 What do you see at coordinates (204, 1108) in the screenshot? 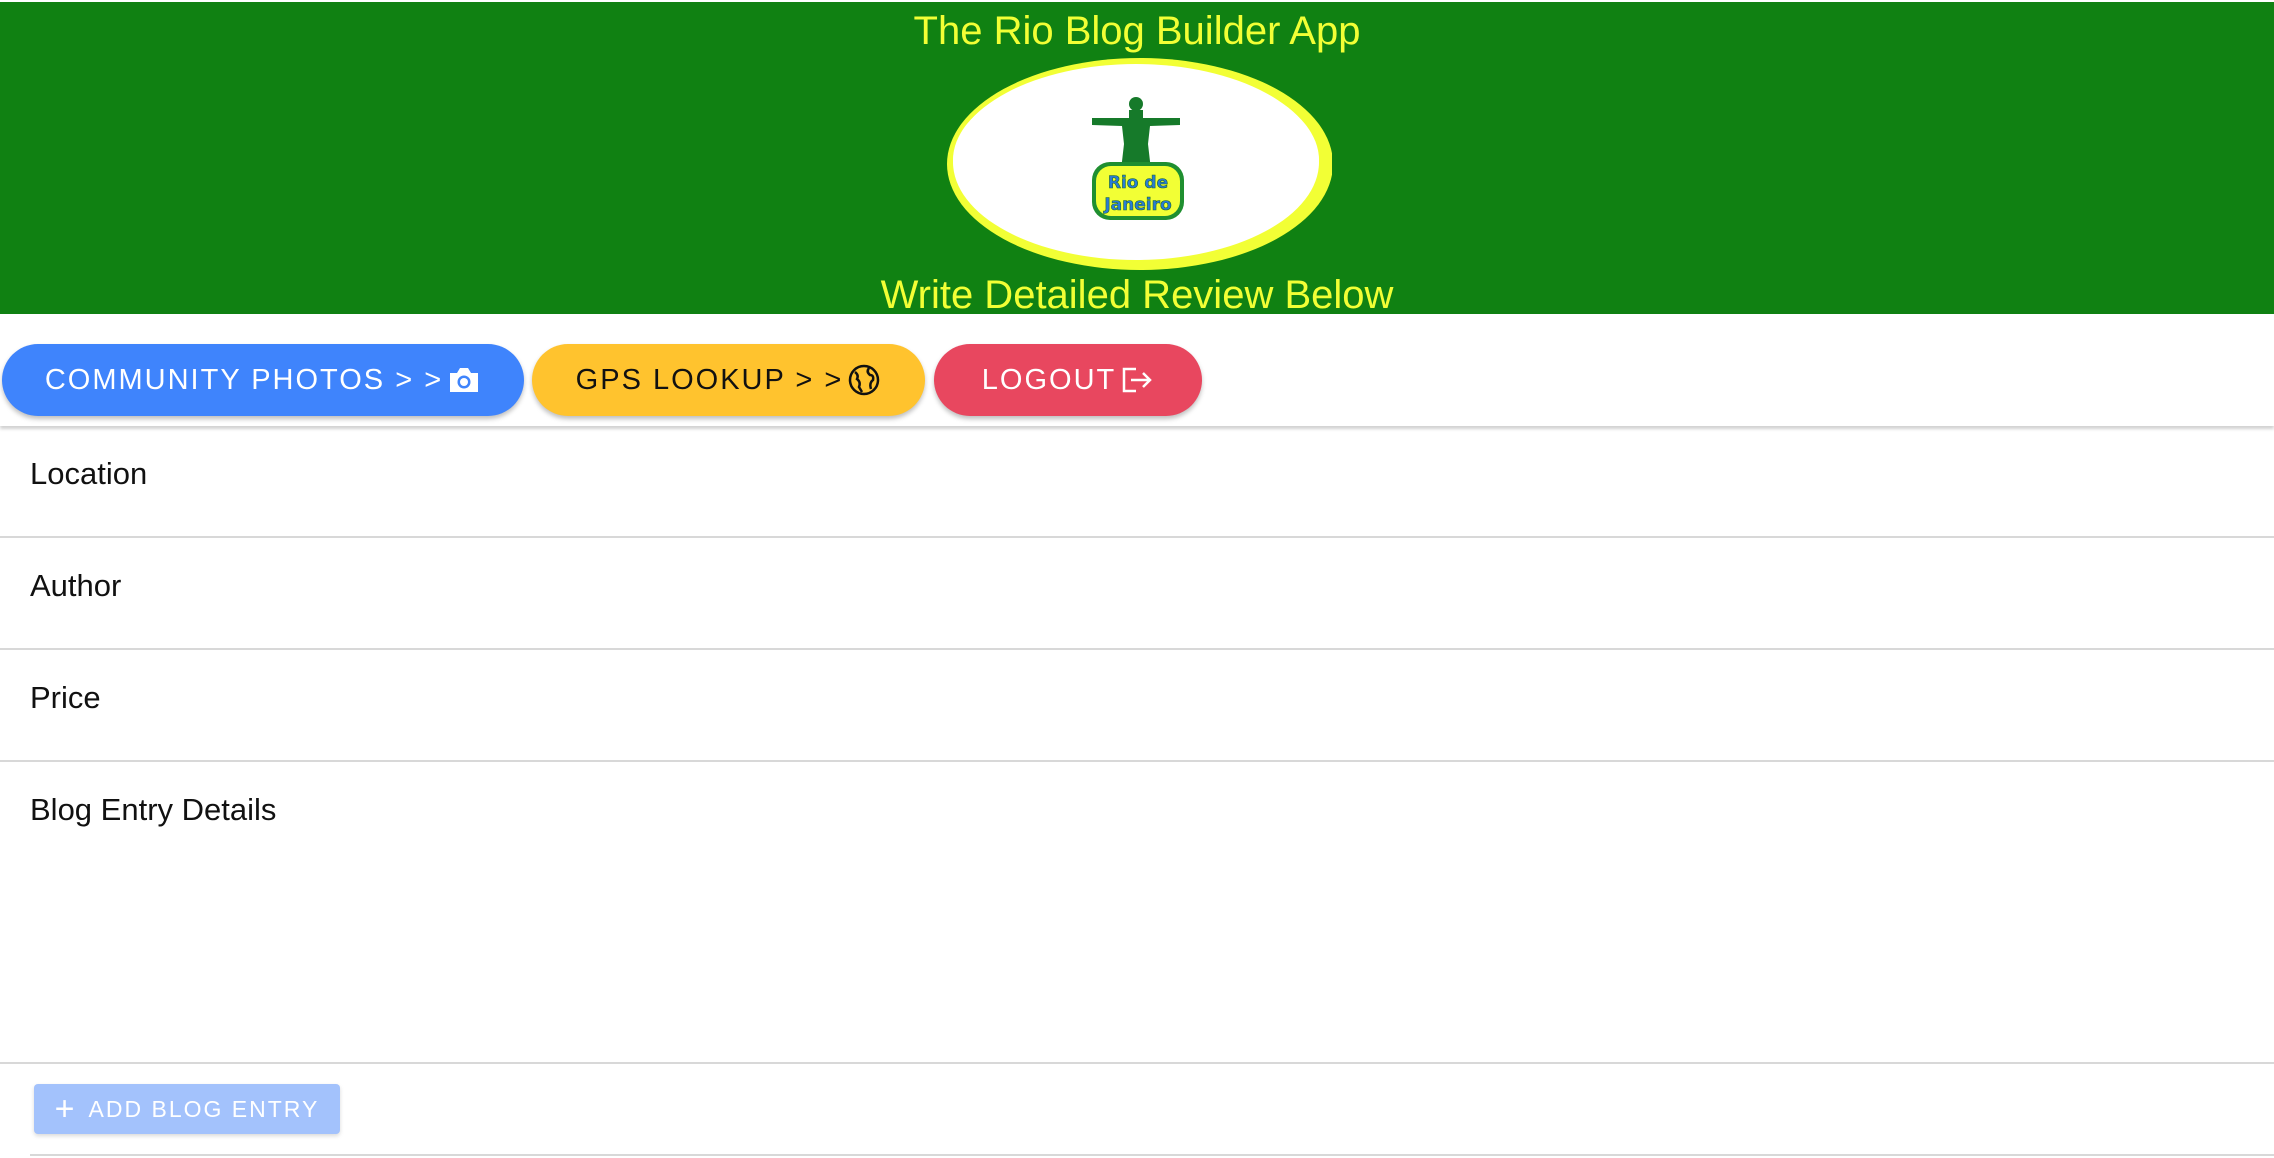
I see `add-blog-entry-label: ADD BLOG ENTRY` at bounding box center [204, 1108].